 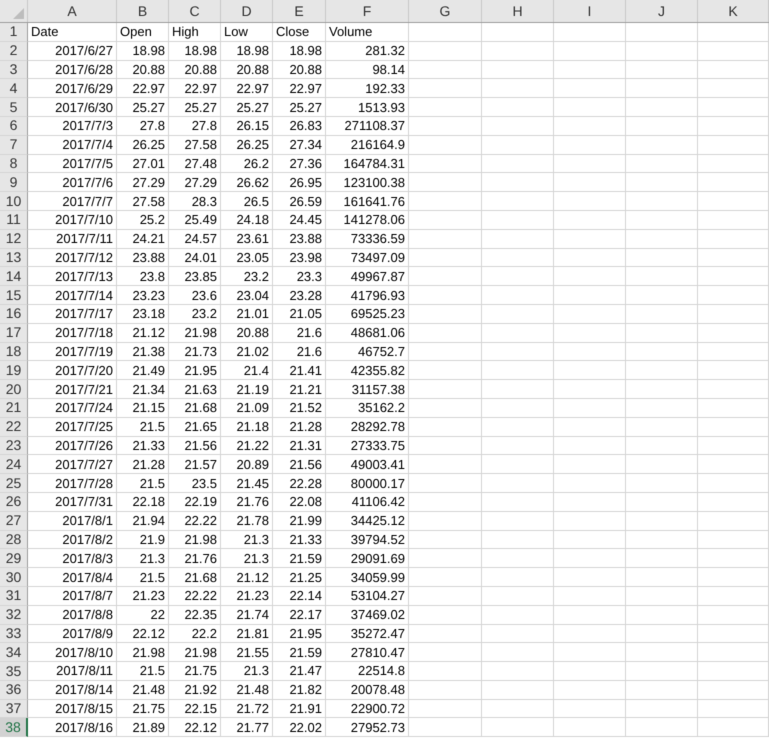 I want to click on row-header: 37, so click(x=14, y=709).